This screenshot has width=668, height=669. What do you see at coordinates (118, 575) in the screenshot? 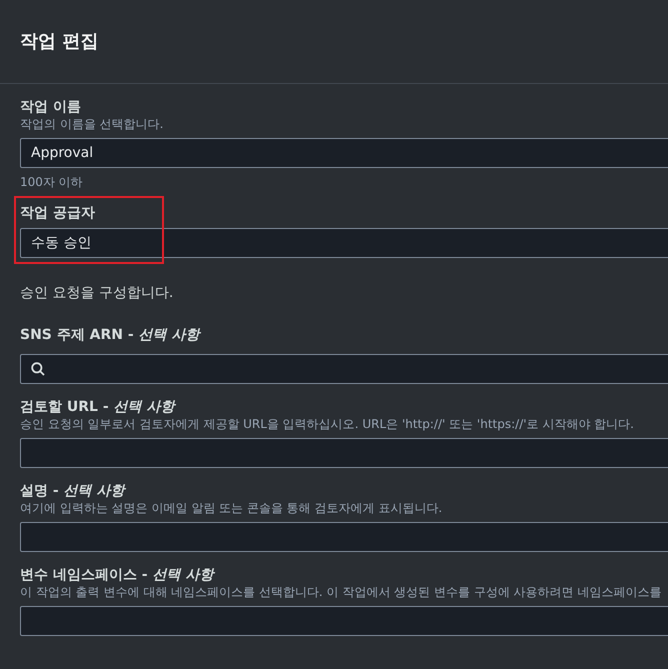
I see `field-label: 변수 네임스페이스 - 선택 사항` at bounding box center [118, 575].